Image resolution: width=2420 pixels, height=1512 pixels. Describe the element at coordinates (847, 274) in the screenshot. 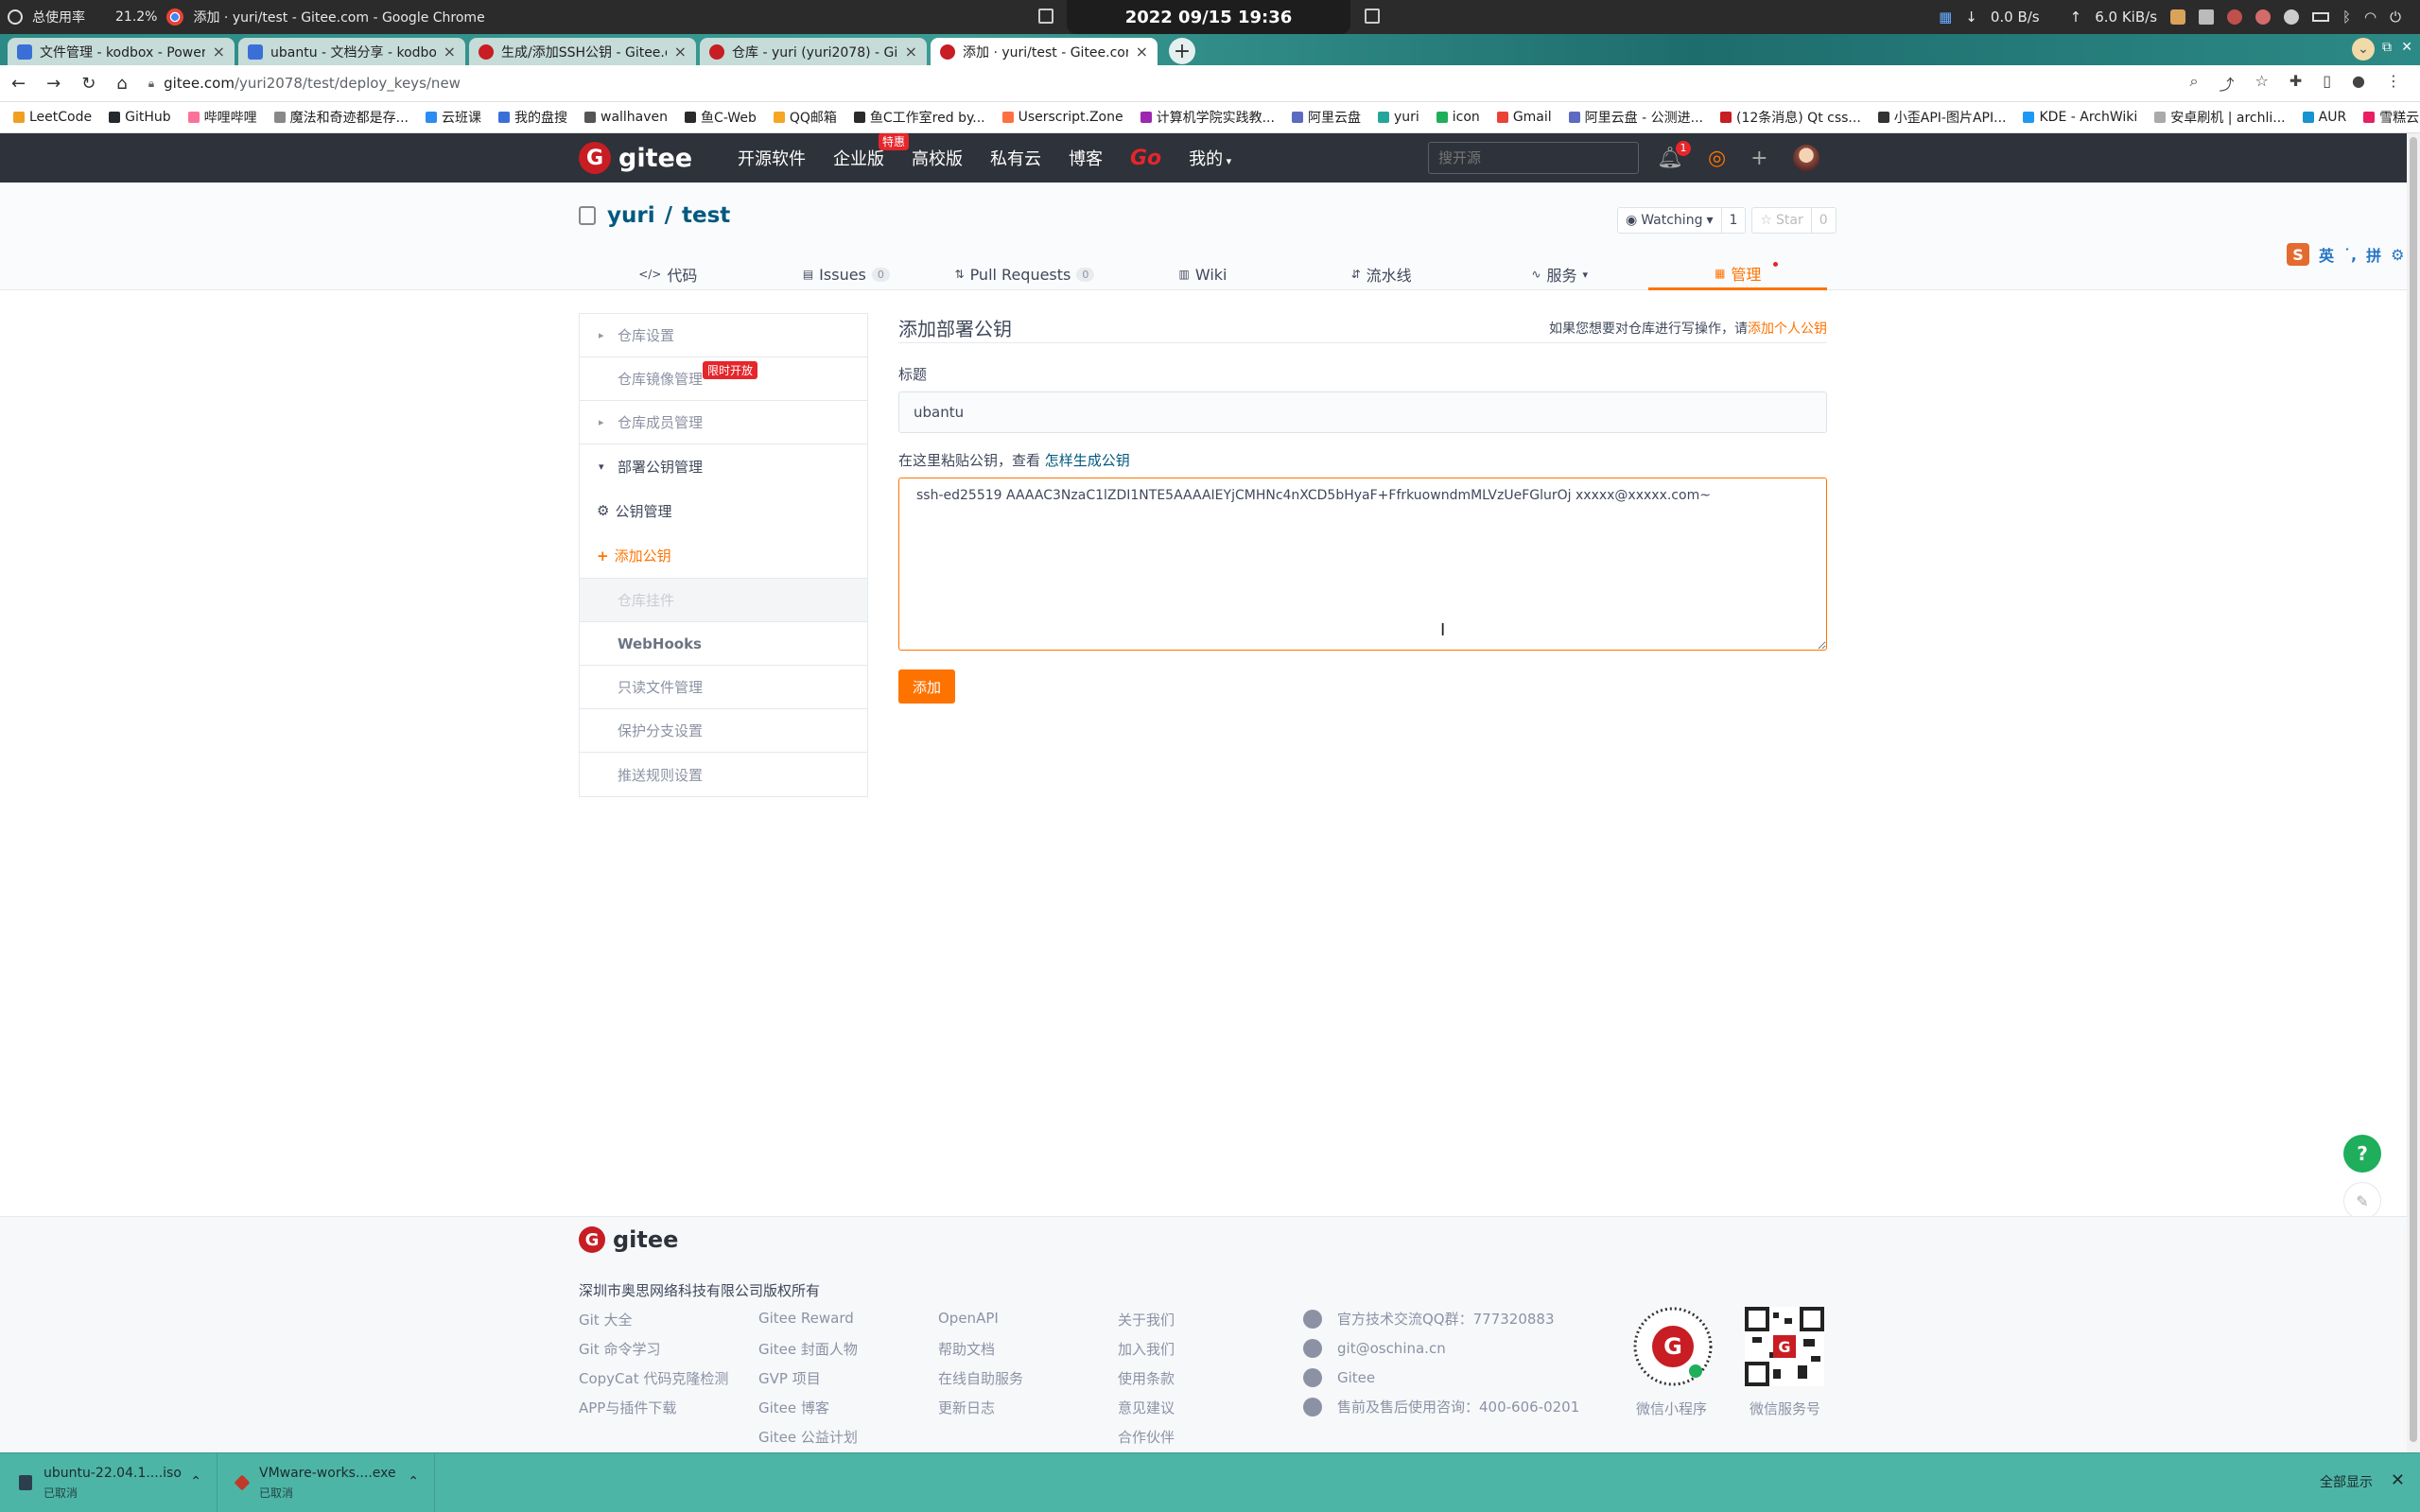

I see `repo-tab: ▤ Issues 0` at that location.